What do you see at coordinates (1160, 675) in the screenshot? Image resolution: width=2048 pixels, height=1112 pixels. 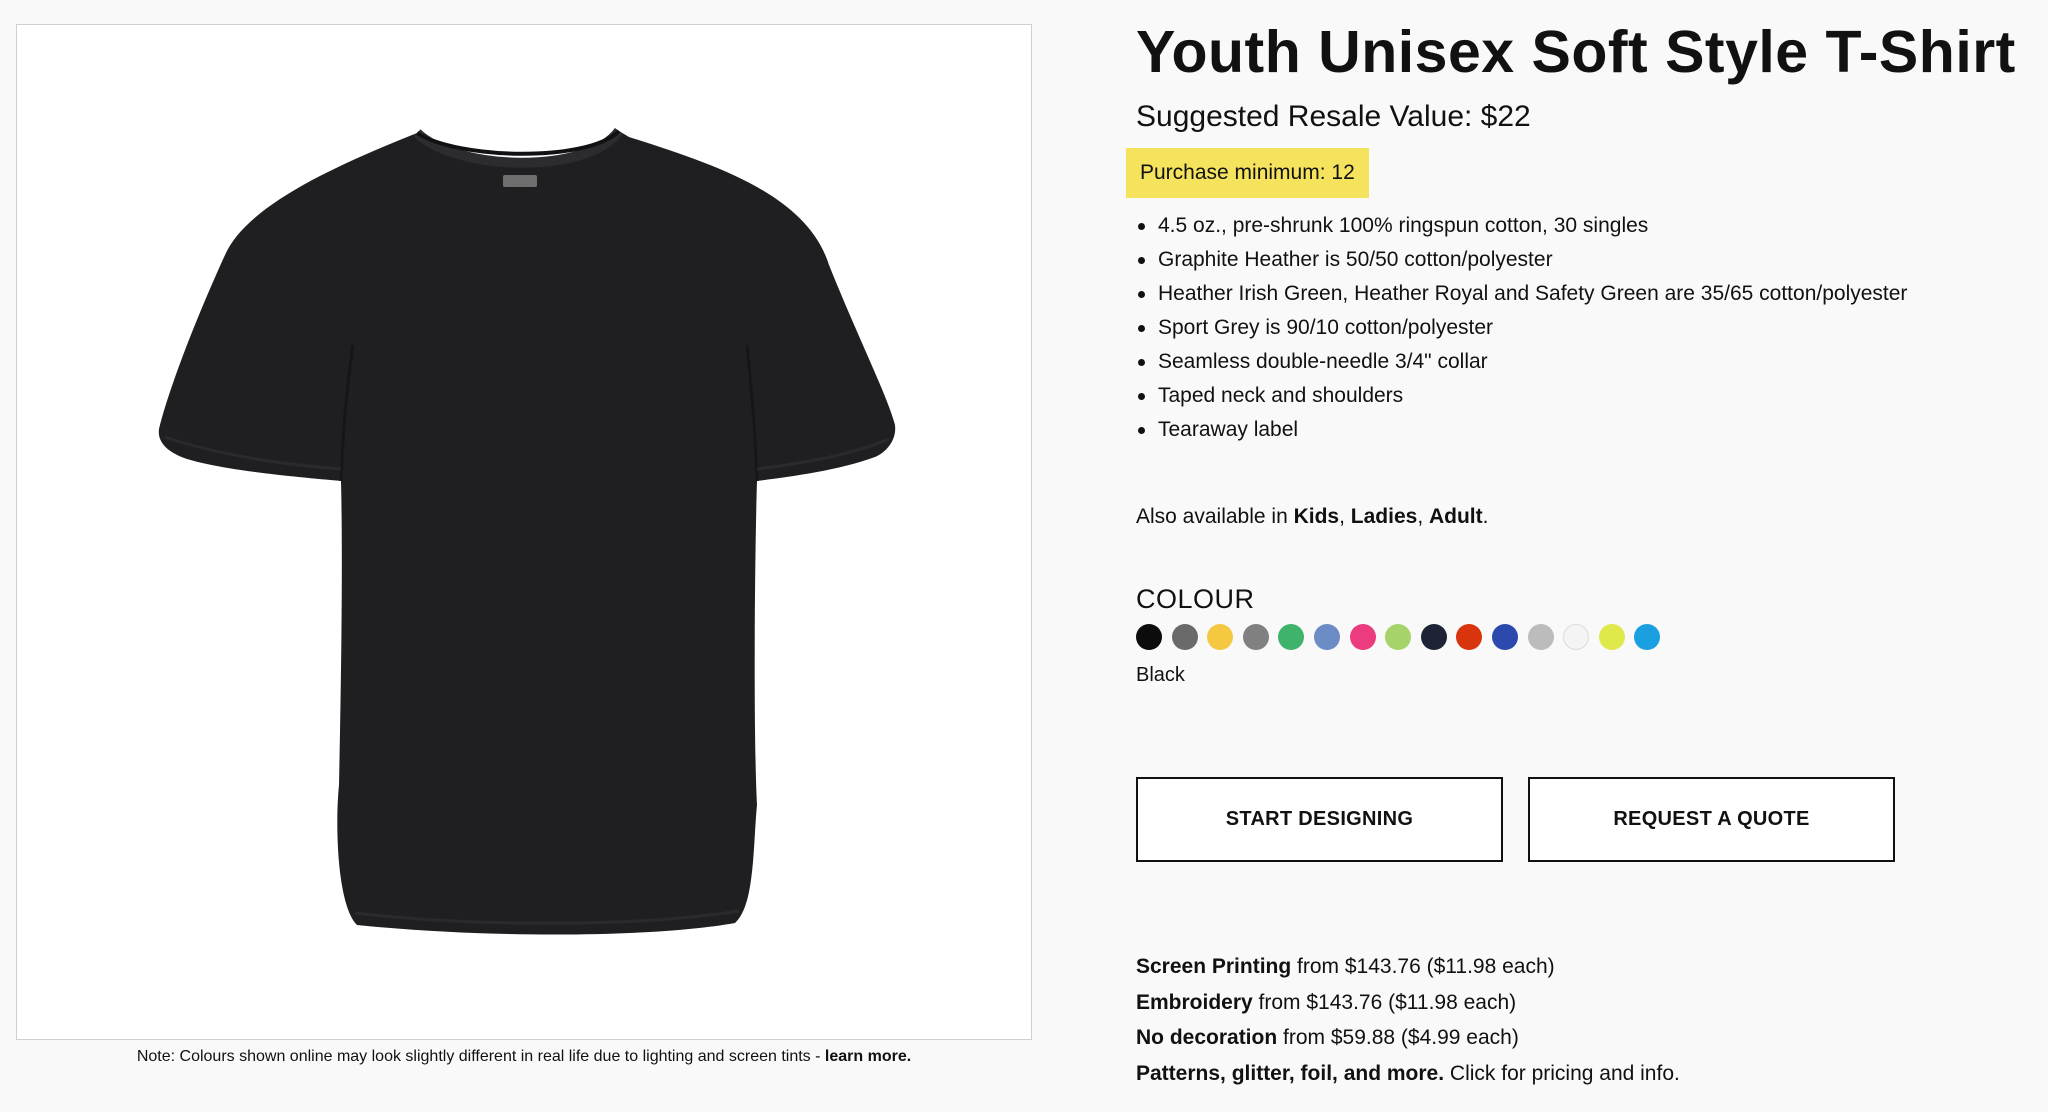 I see `selected-colour-name: Black` at bounding box center [1160, 675].